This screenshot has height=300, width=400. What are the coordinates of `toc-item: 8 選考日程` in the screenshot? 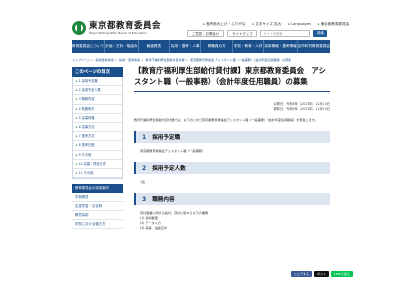 It's located at (97, 146).